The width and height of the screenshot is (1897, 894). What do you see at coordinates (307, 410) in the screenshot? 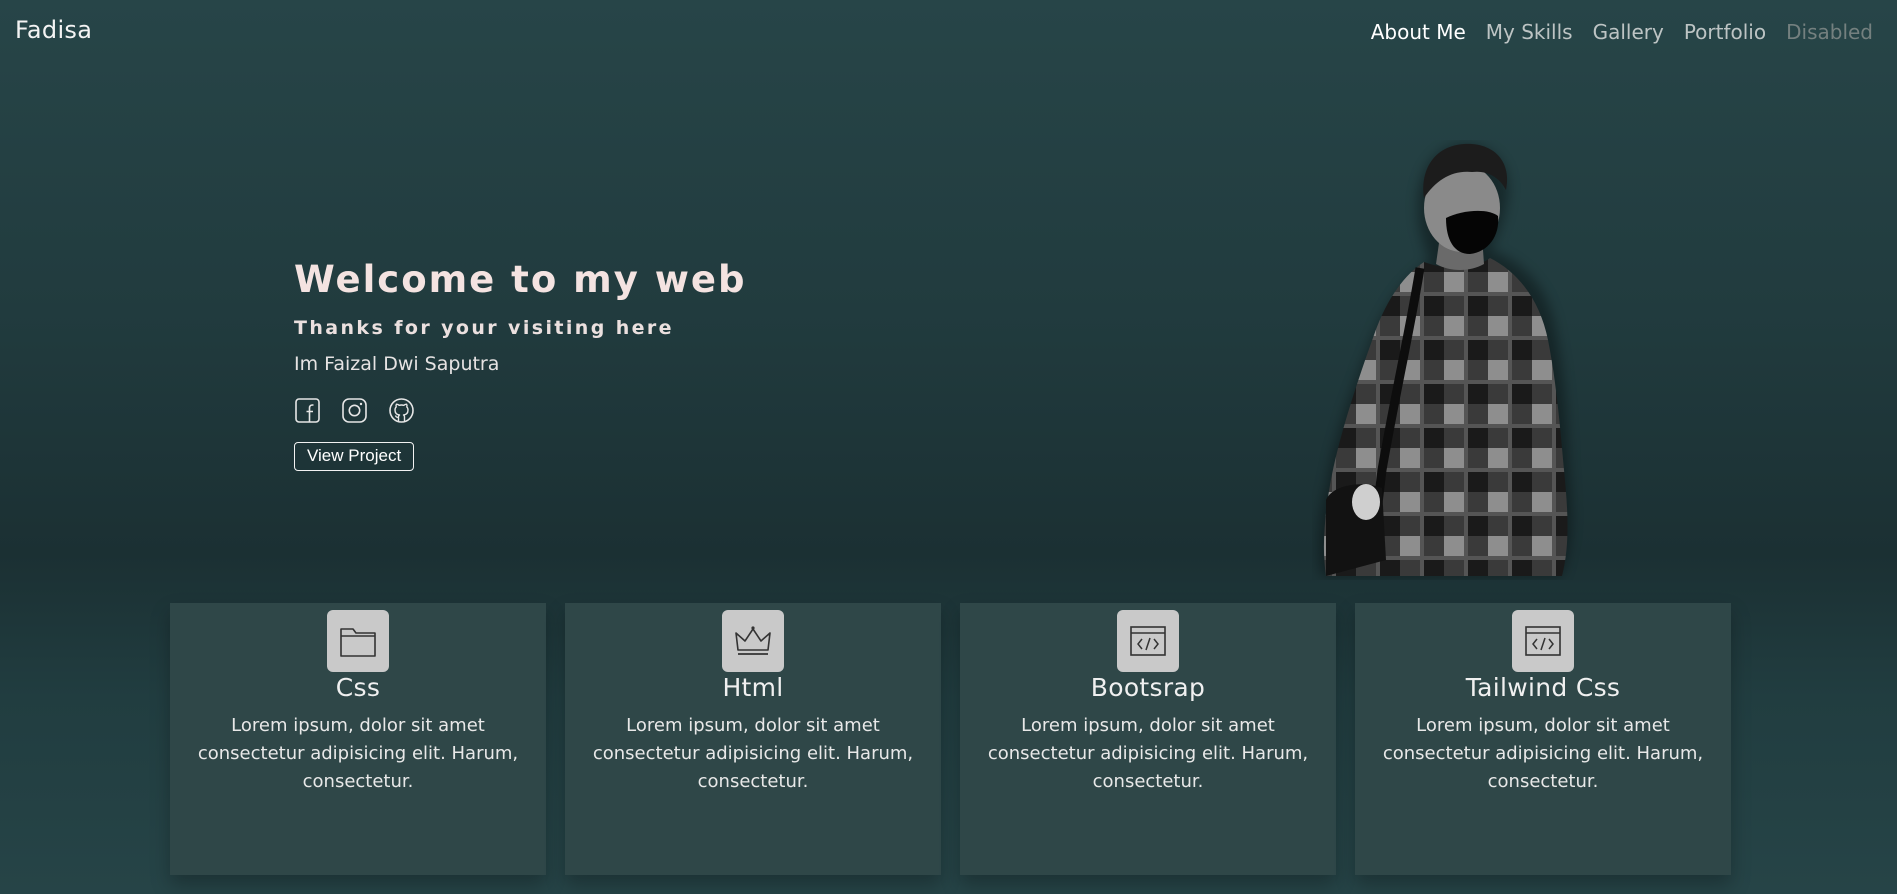
I see `facebook-icon` at bounding box center [307, 410].